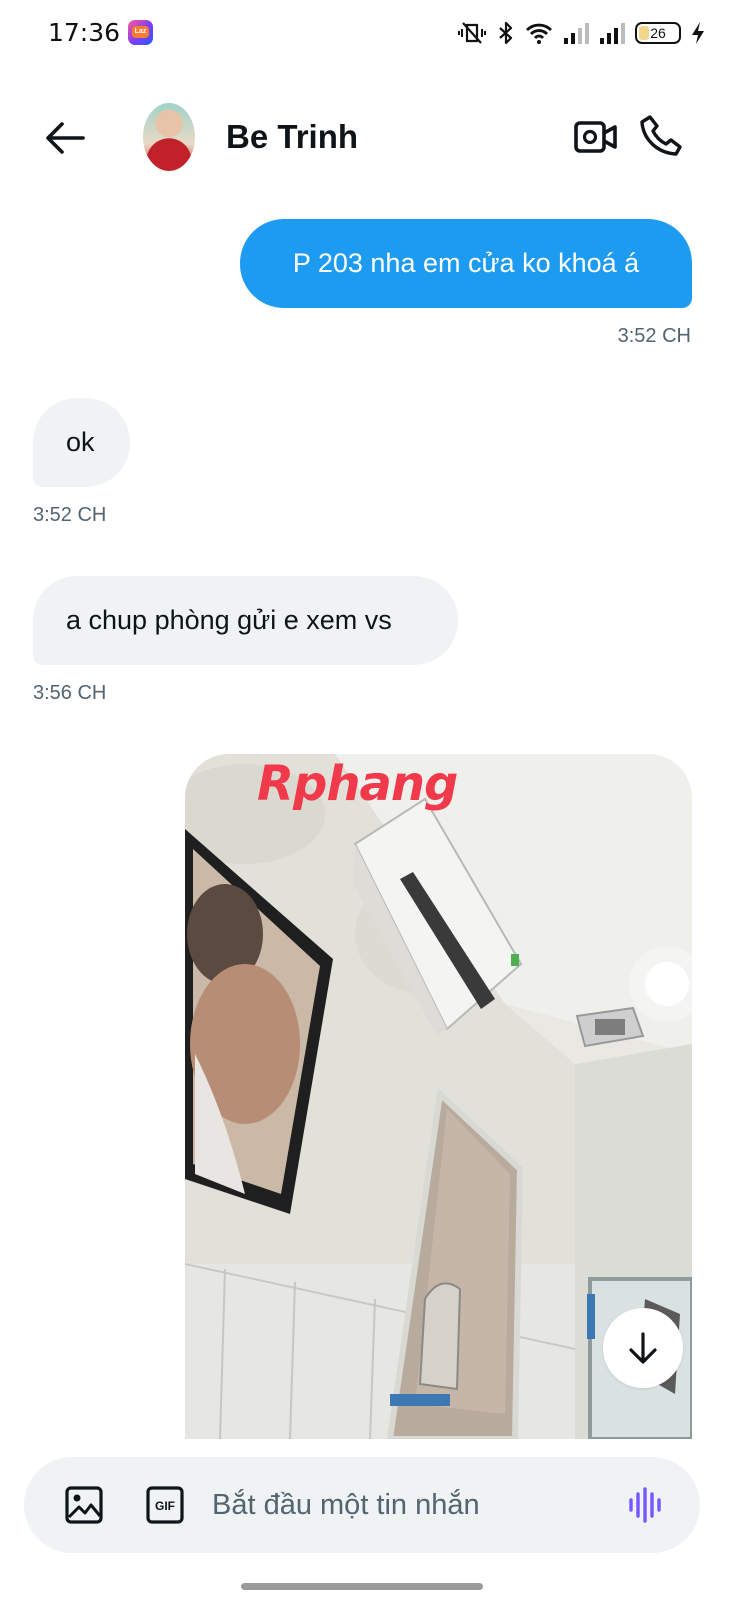 This screenshot has height=1600, width=739. I want to click on arrow-left-icon, so click(65, 138).